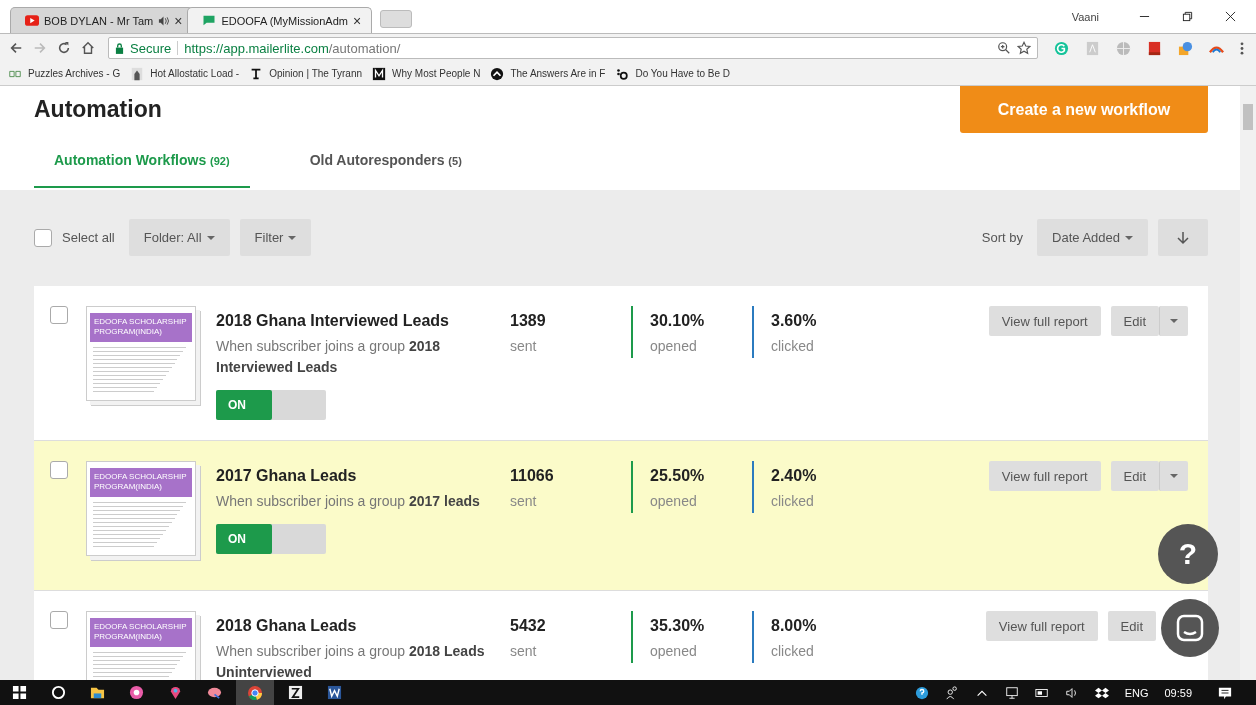 Image resolution: width=1256 pixels, height=705 pixels. I want to click on chrome-taskbar-icon, so click(255, 692).